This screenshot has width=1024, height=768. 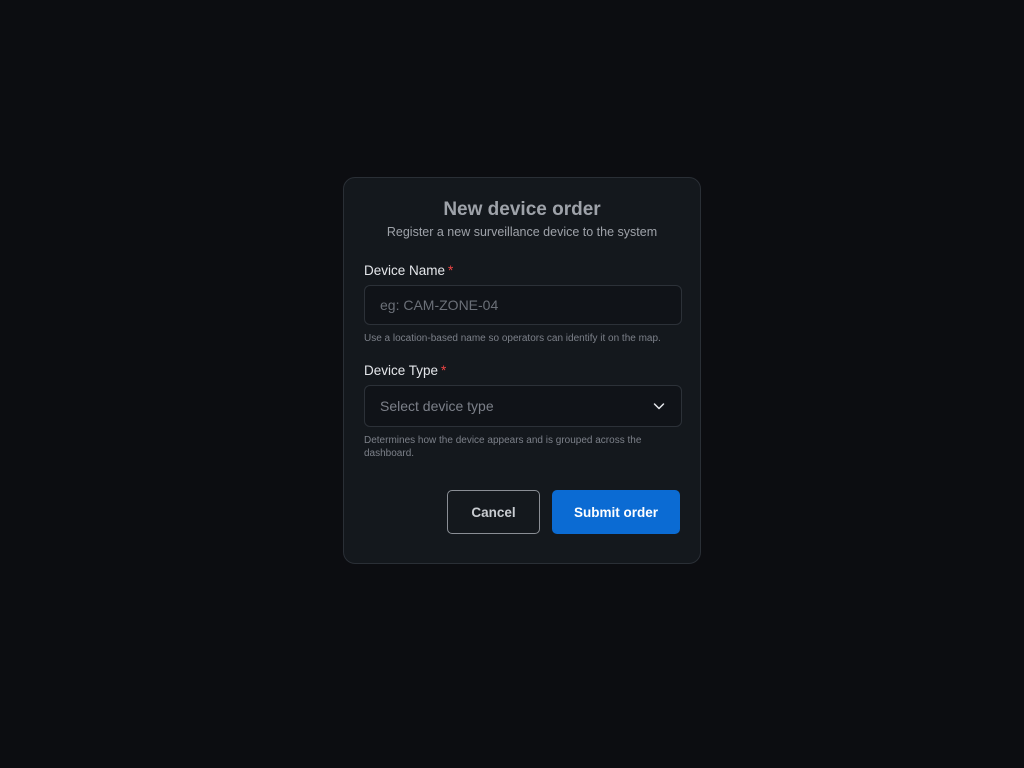 I want to click on chevron-down-icon, so click(x=659, y=406).